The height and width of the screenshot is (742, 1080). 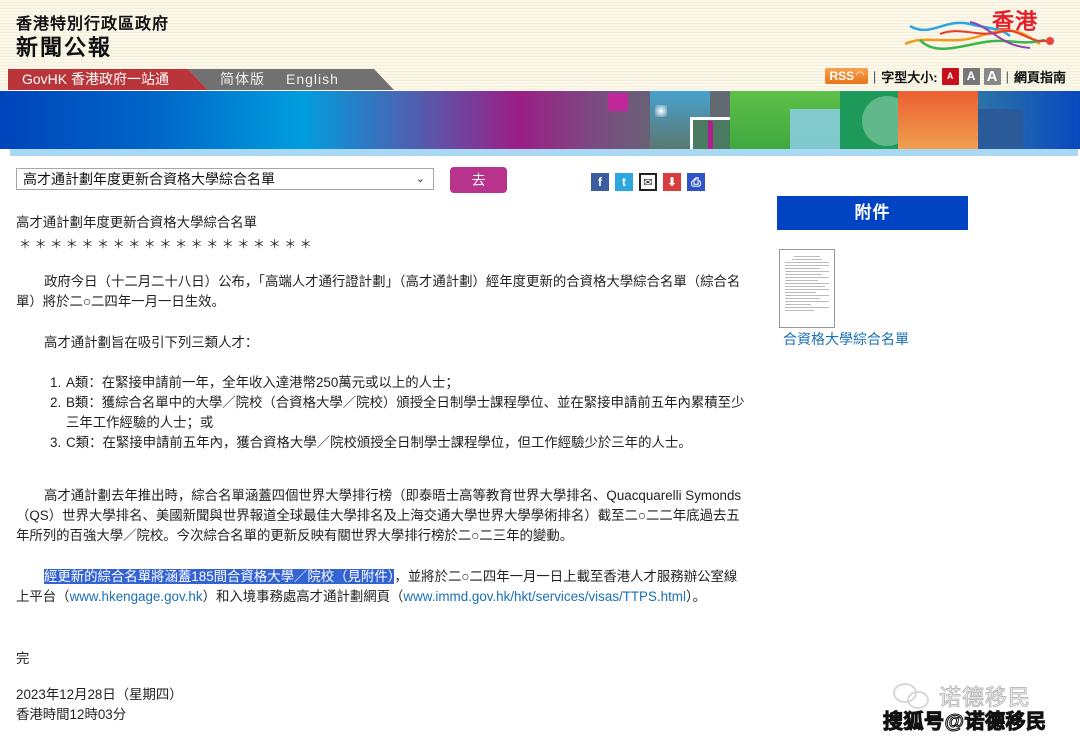 What do you see at coordinates (303, 596) in the screenshot?
I see `paragraph-text: ）和入境事務處高才通計劃網頁（` at bounding box center [303, 596].